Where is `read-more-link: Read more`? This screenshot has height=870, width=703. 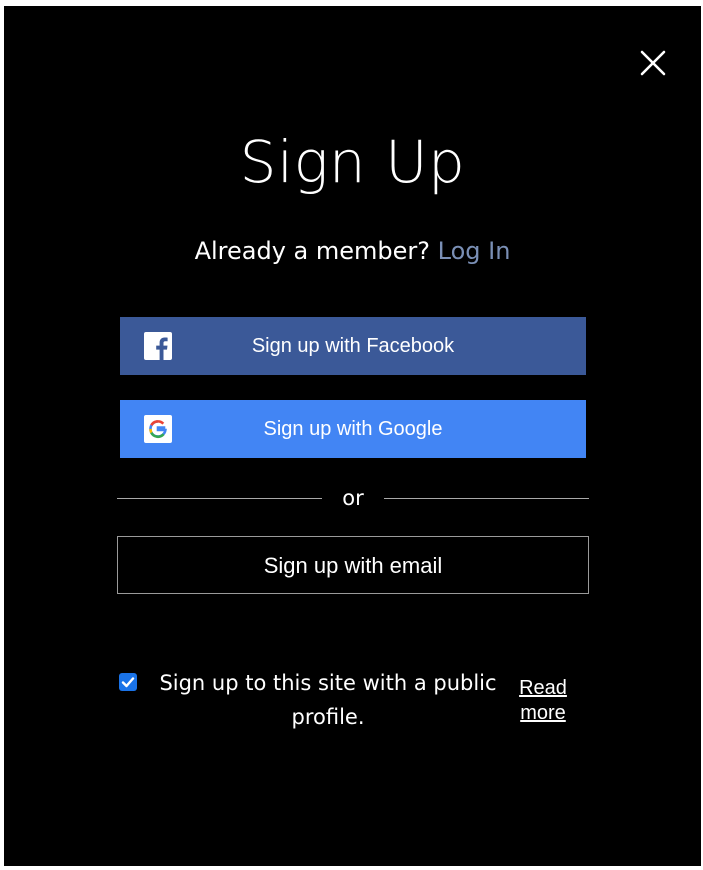
read-more-link: Read more is located at coordinates (543, 701).